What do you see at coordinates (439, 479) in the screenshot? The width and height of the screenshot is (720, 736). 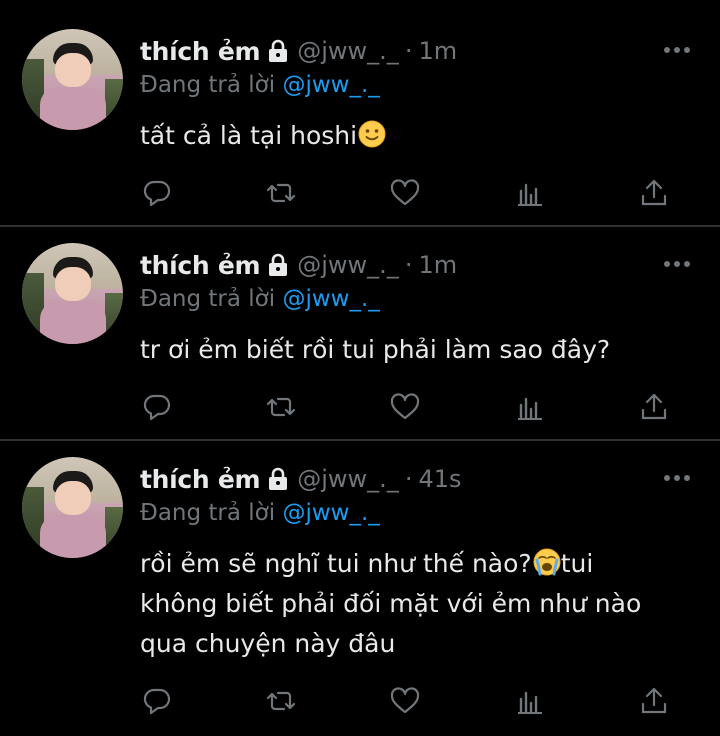 I see `timestamp: 41s` at bounding box center [439, 479].